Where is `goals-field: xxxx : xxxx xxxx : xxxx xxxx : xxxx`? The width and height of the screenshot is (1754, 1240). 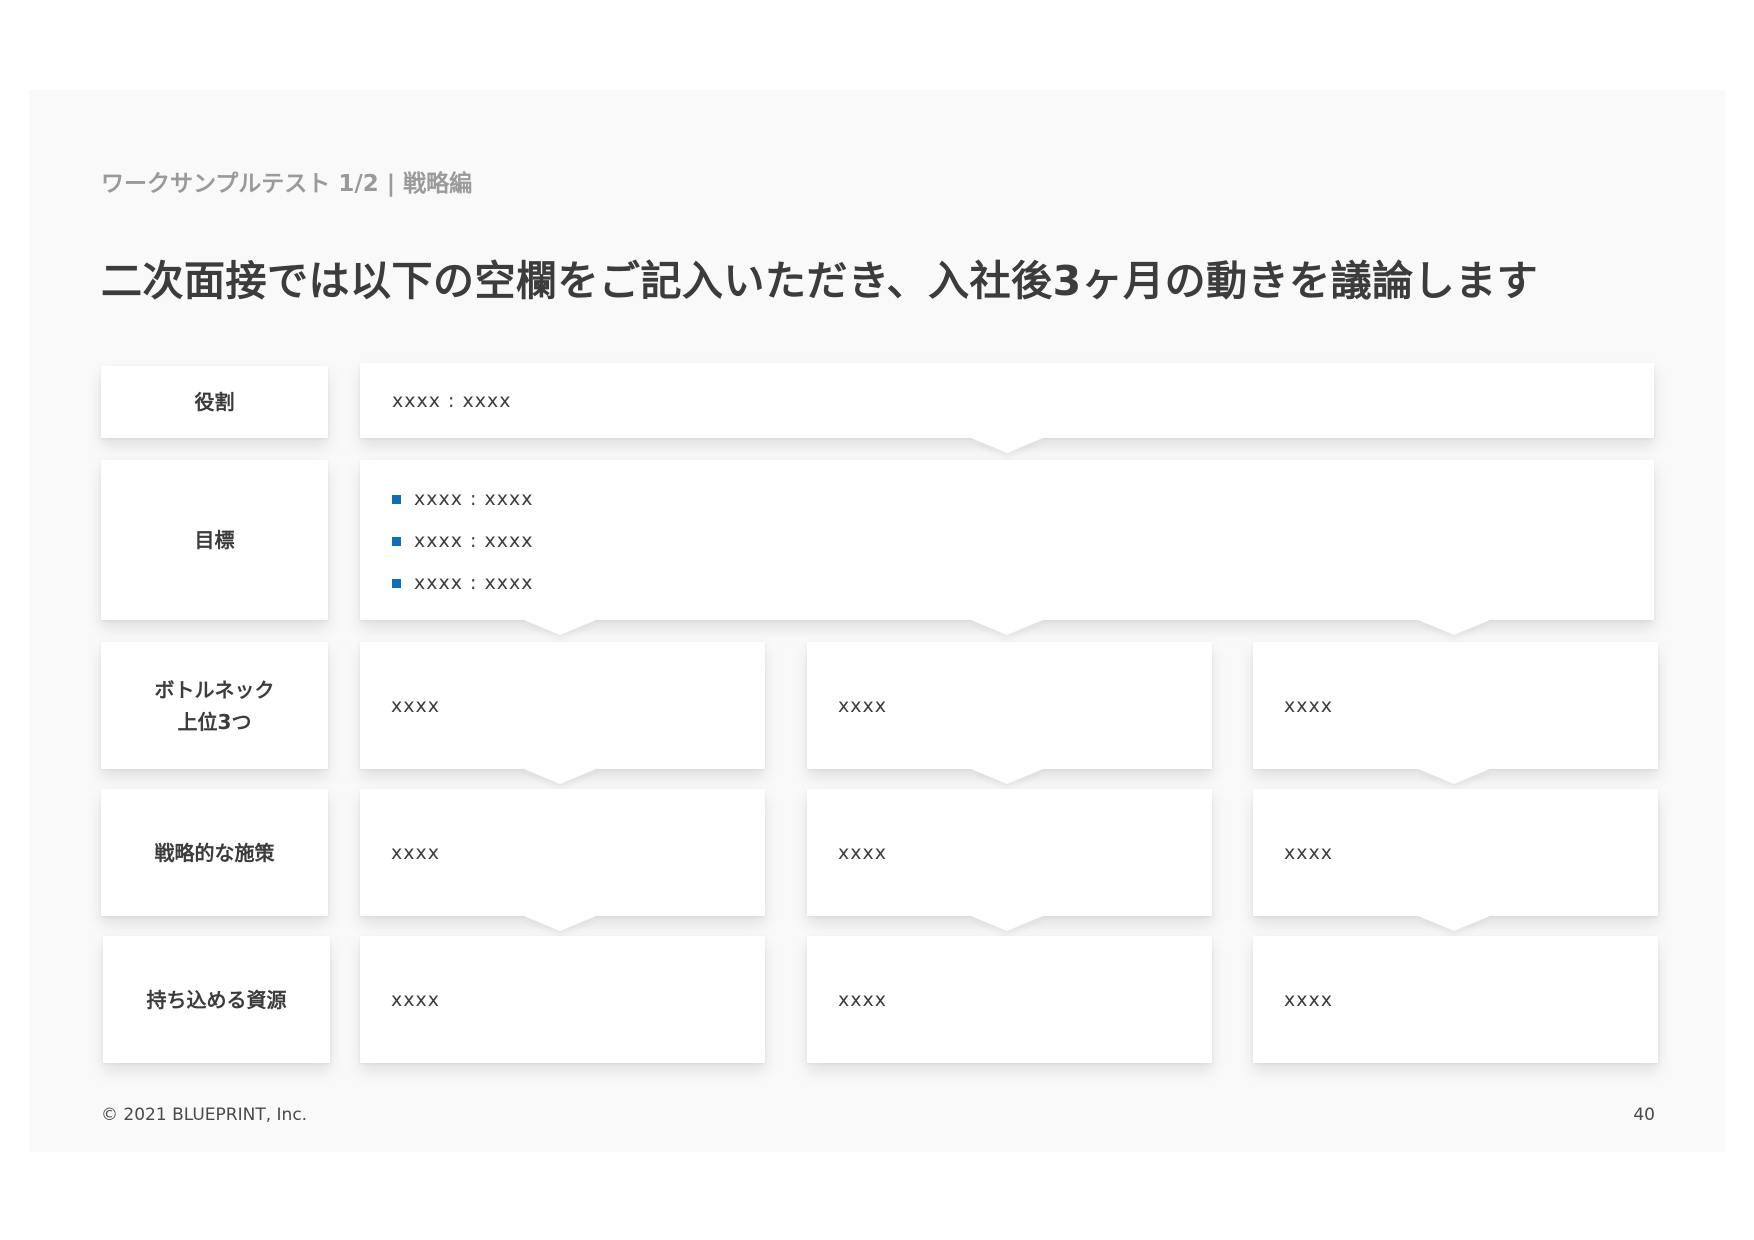
goals-field: xxxx : xxxx xxxx : xxxx xxxx : xxxx is located at coordinates (1007, 540).